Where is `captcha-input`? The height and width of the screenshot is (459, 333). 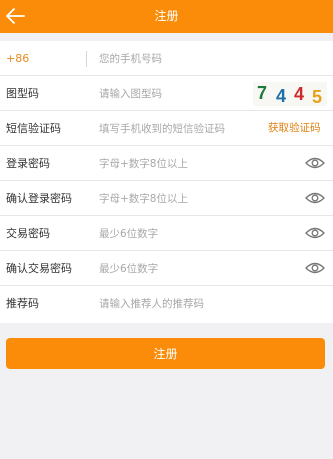 captcha-input is located at coordinates (174, 94).